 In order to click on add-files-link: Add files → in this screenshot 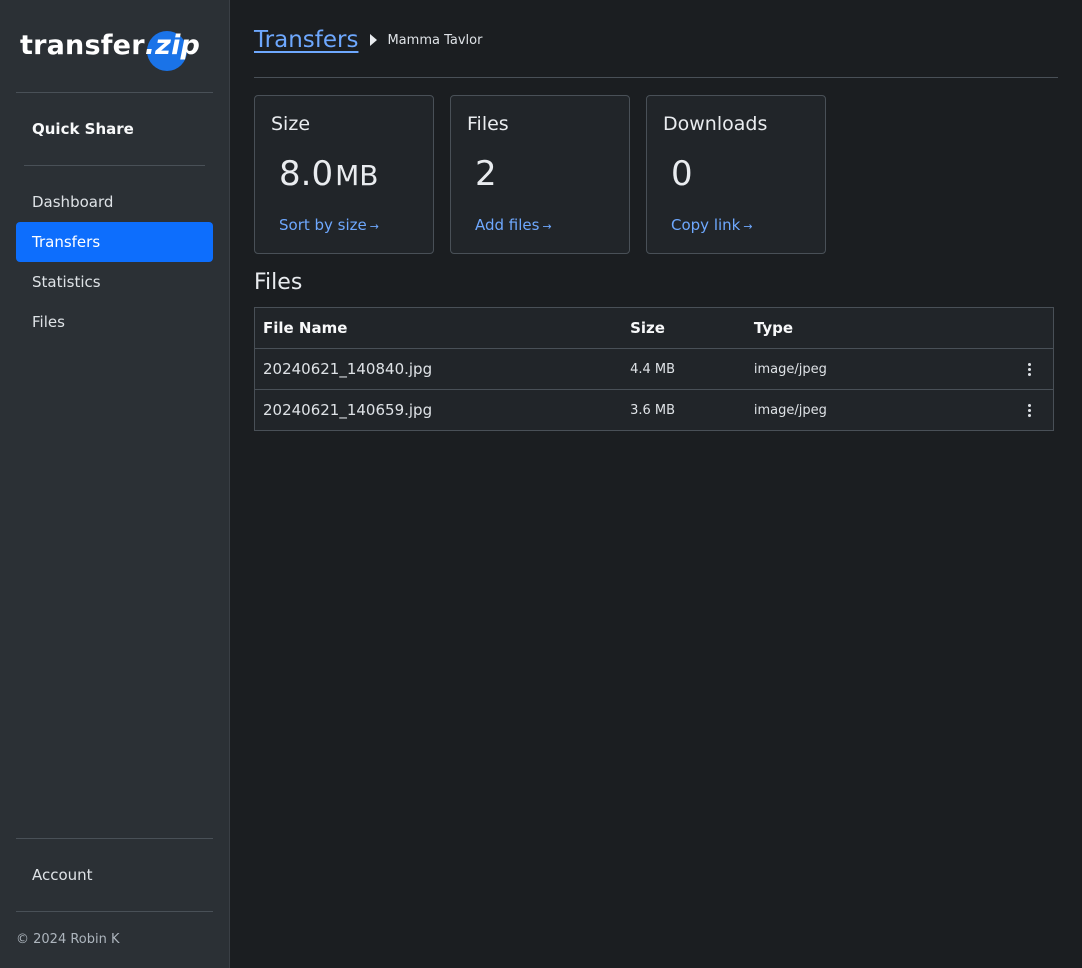, I will do `click(513, 225)`.